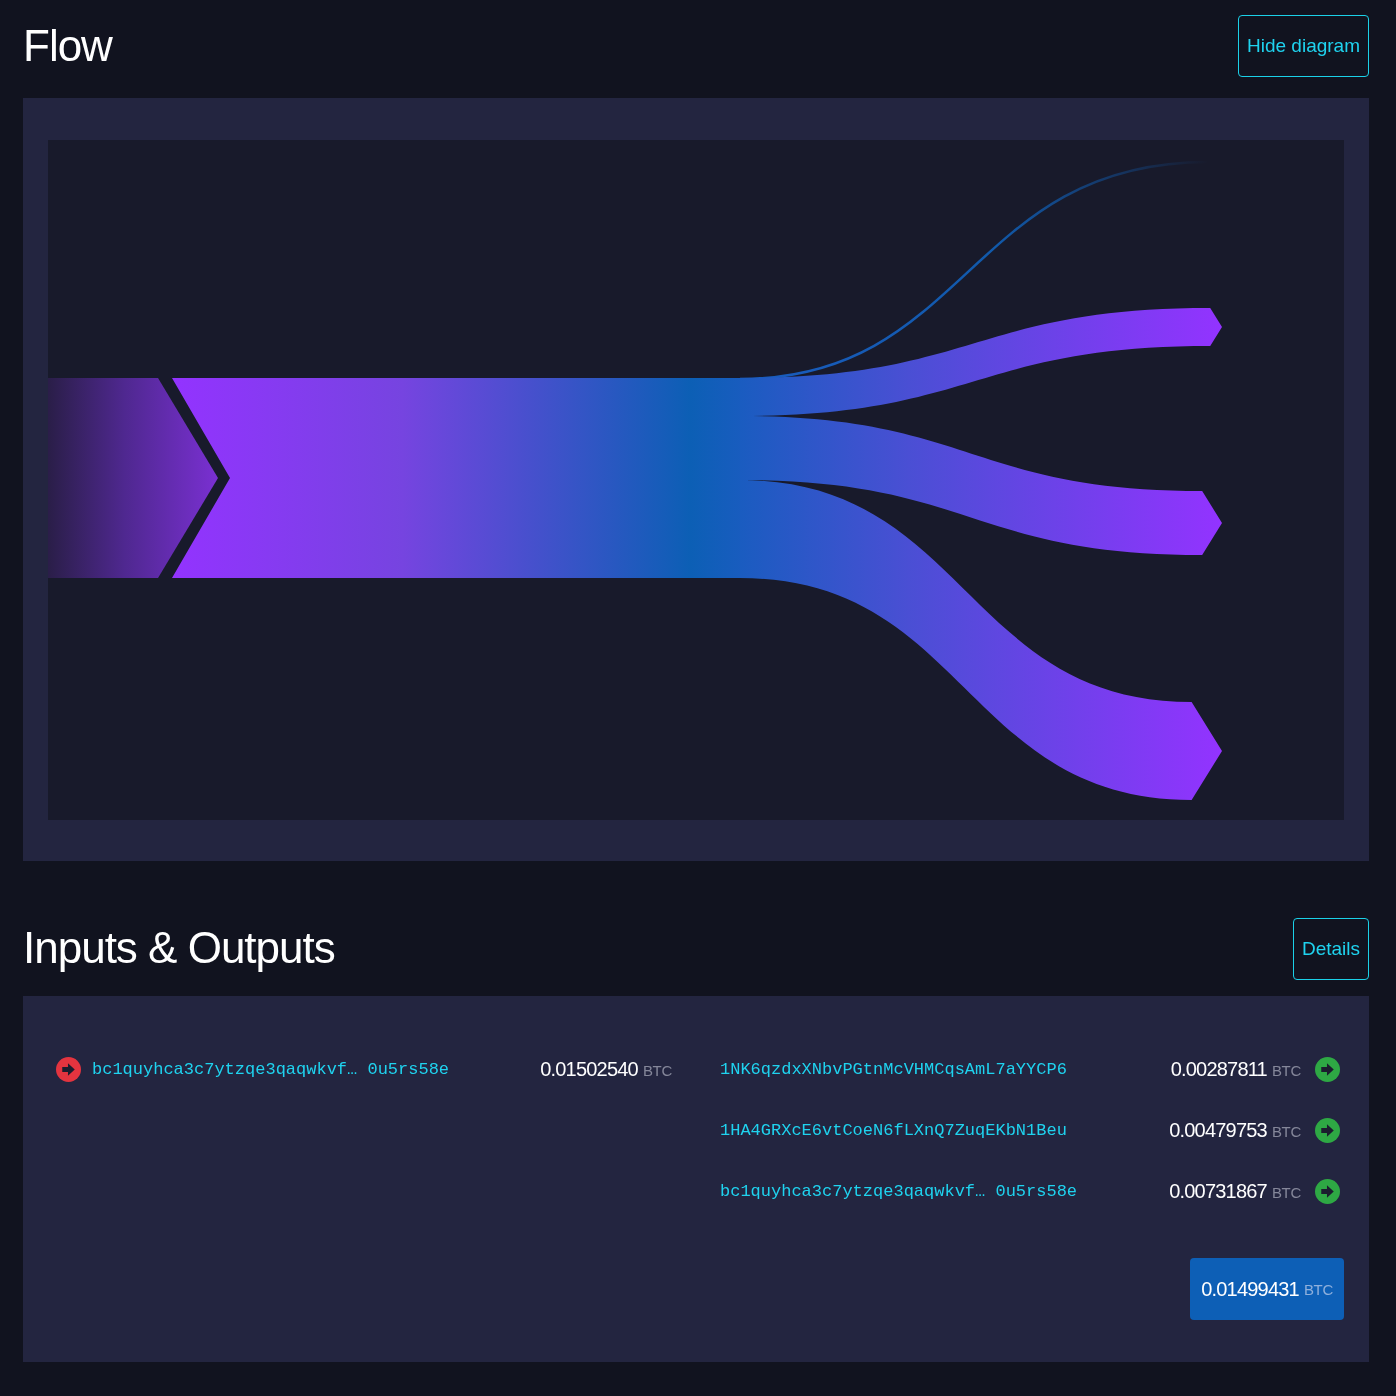  I want to click on address-link: 1NK6qzdxXNbvPGtnMcVHMCqsAmL7aYYCP6, so click(893, 1069).